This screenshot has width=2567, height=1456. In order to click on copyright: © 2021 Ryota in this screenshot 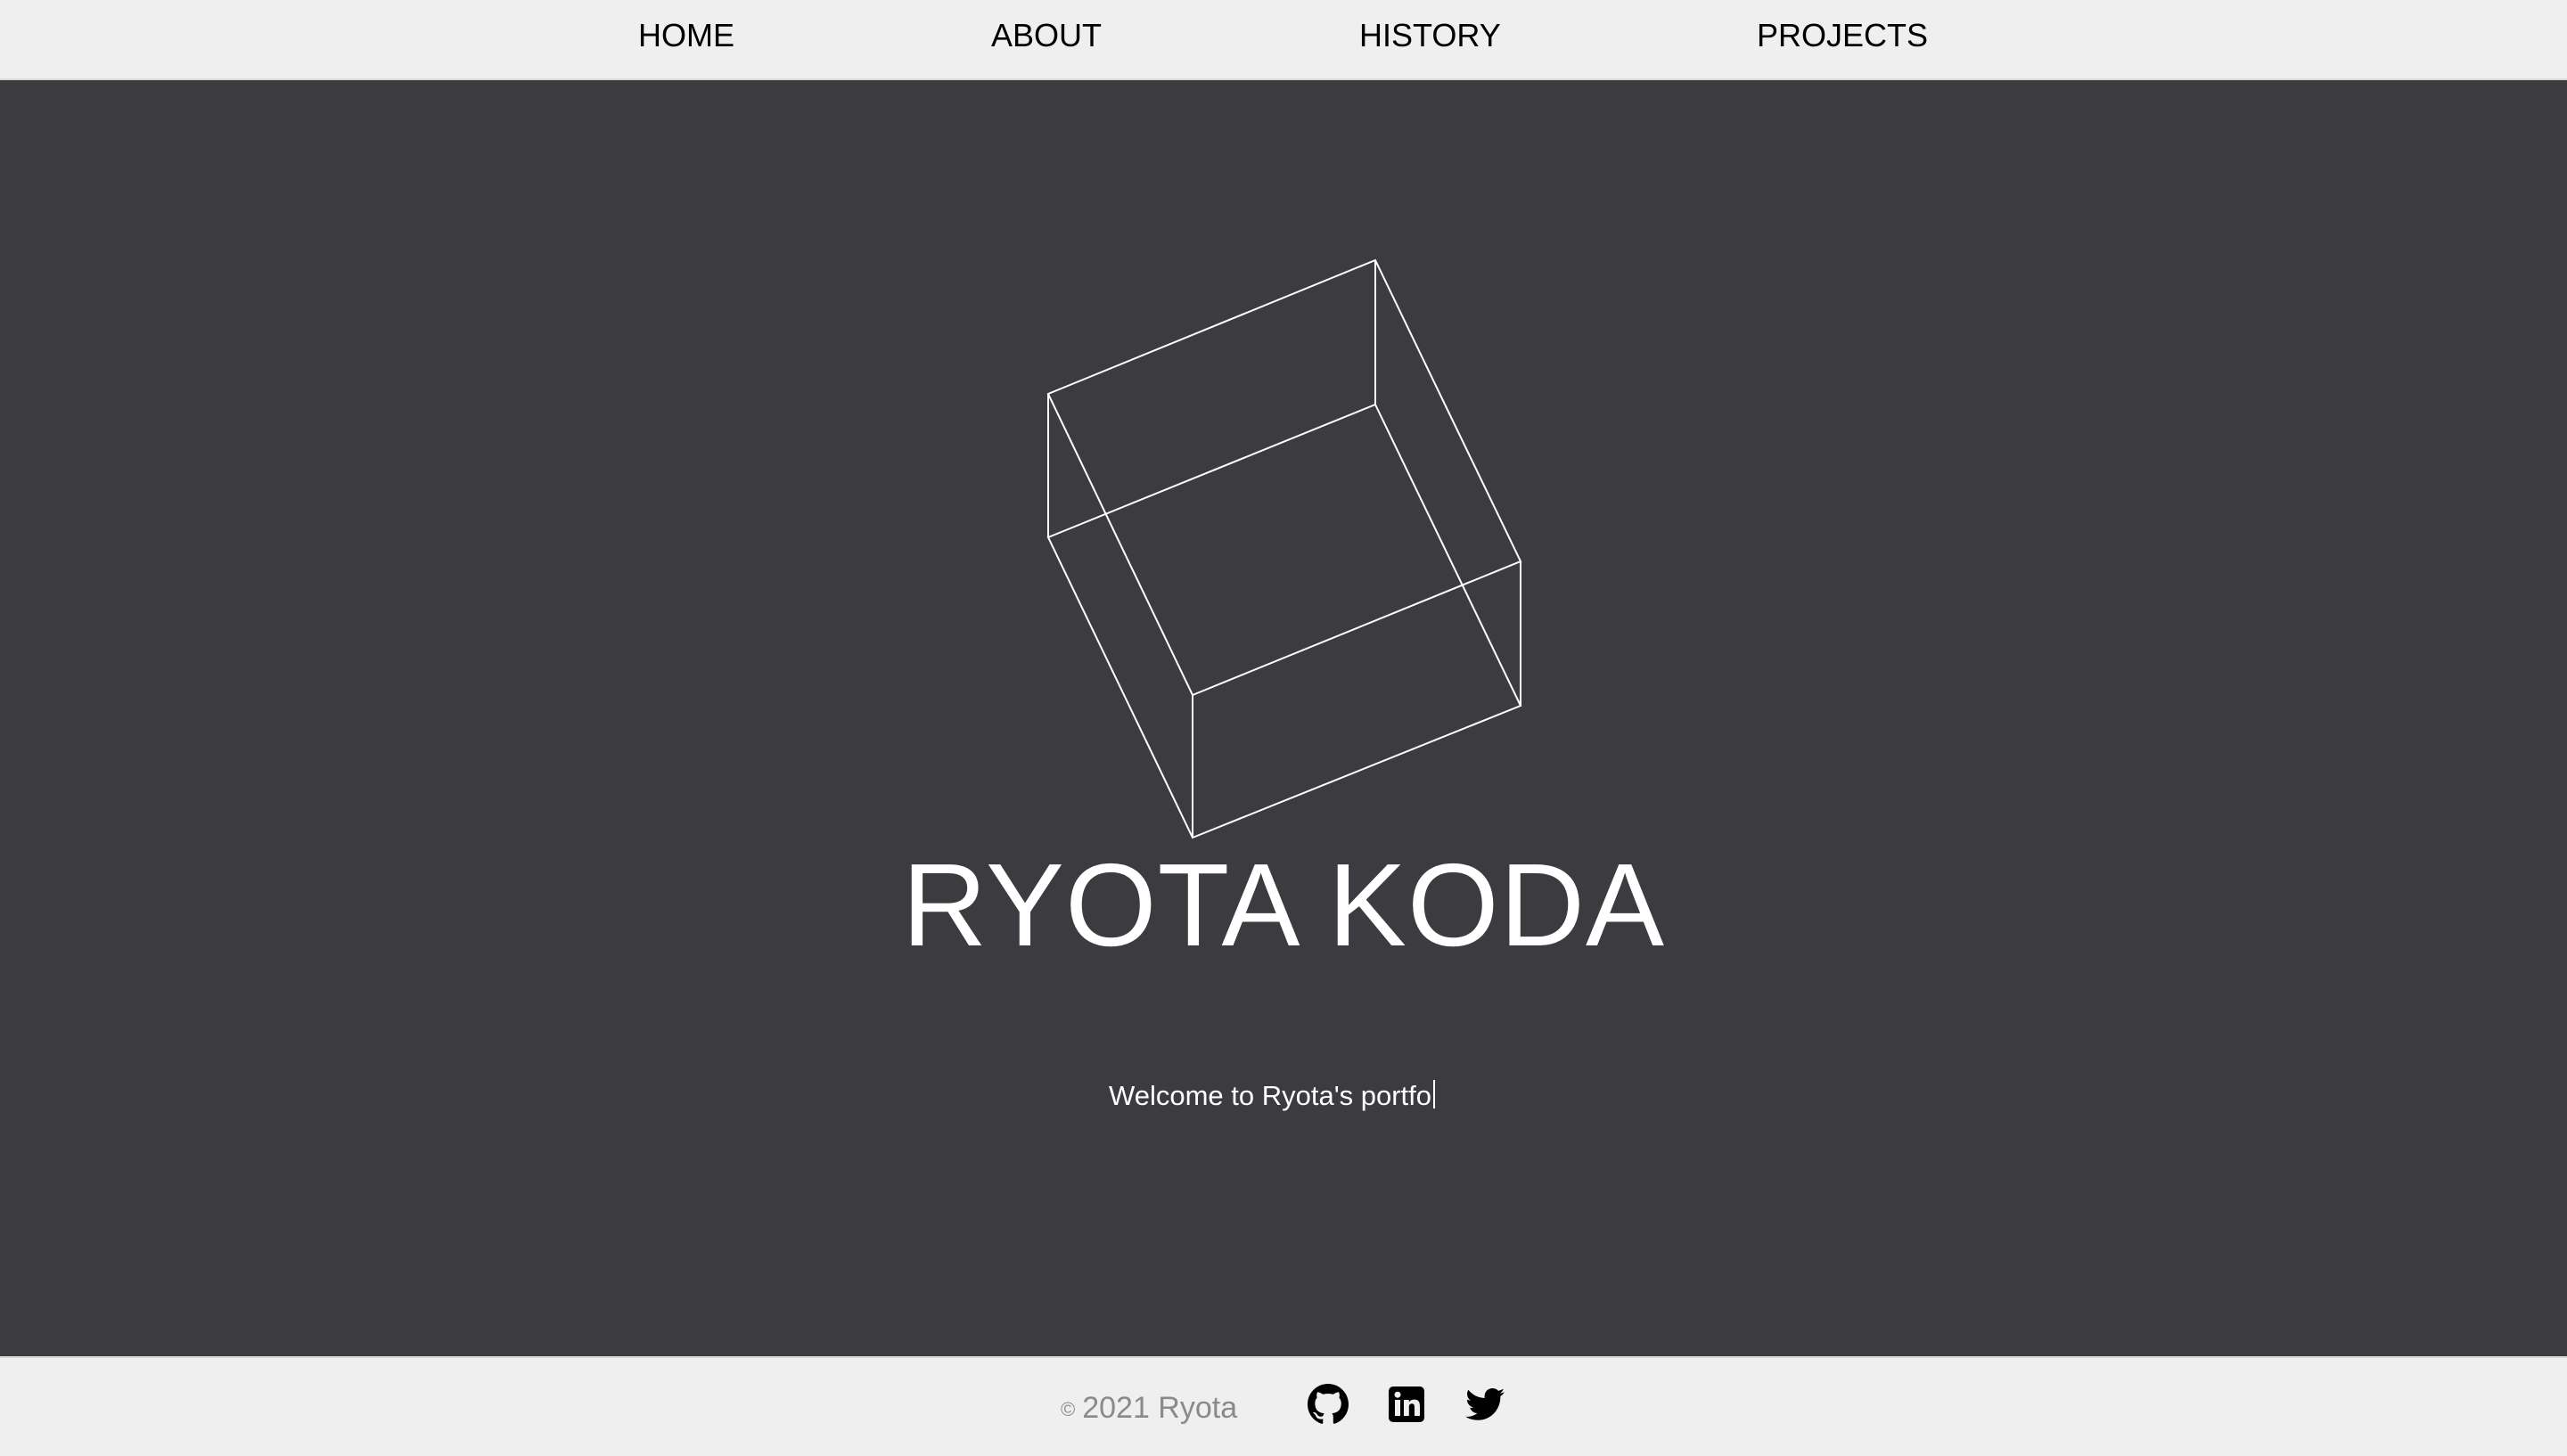, I will do `click(1149, 1408)`.